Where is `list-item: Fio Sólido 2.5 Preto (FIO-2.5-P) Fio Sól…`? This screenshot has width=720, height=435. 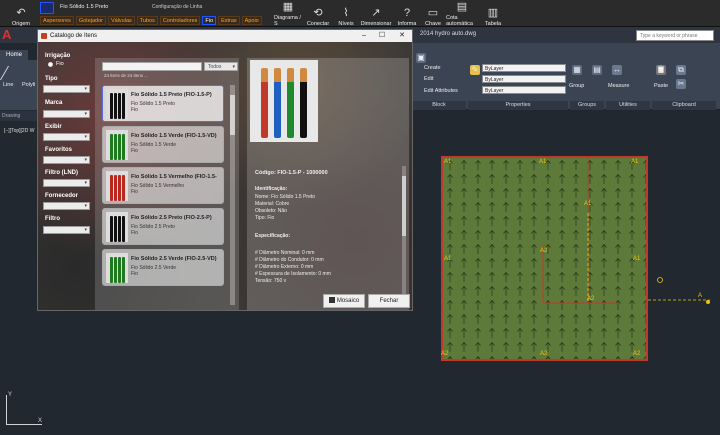 list-item: Fio Sólido 2.5 Preto (FIO-2.5-P) Fio Sól… is located at coordinates (163, 226).